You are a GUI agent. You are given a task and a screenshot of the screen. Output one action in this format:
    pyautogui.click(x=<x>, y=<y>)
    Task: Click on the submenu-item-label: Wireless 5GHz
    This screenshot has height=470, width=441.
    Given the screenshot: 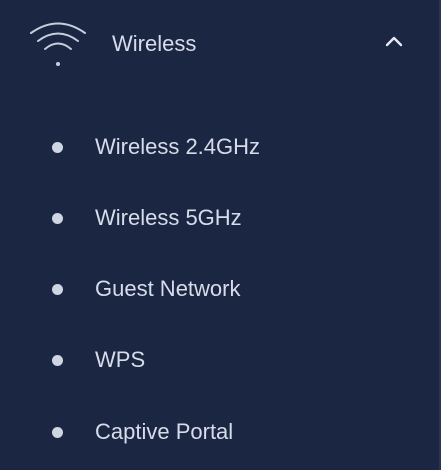 What is the action you would take?
    pyautogui.click(x=168, y=217)
    